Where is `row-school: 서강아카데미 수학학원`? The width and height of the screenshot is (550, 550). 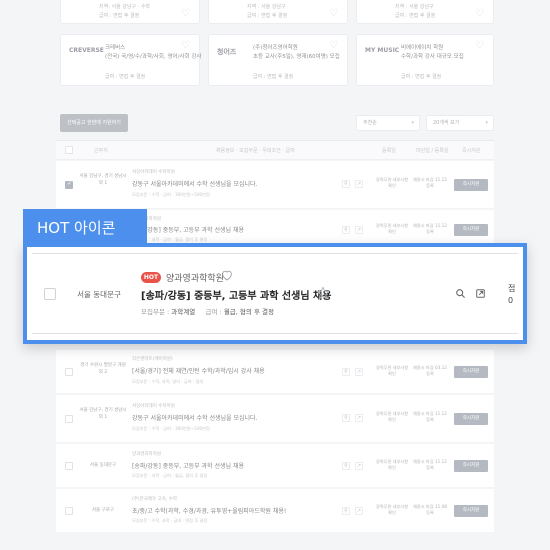 row-school: 서강아카데미 수학학원 is located at coordinates (153, 172).